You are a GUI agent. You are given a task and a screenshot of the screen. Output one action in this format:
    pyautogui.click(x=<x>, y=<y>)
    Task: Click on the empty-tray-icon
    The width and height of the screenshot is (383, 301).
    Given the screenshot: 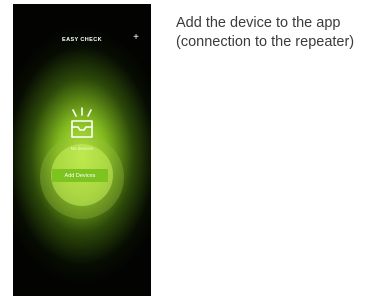 What is the action you would take?
    pyautogui.click(x=82, y=122)
    